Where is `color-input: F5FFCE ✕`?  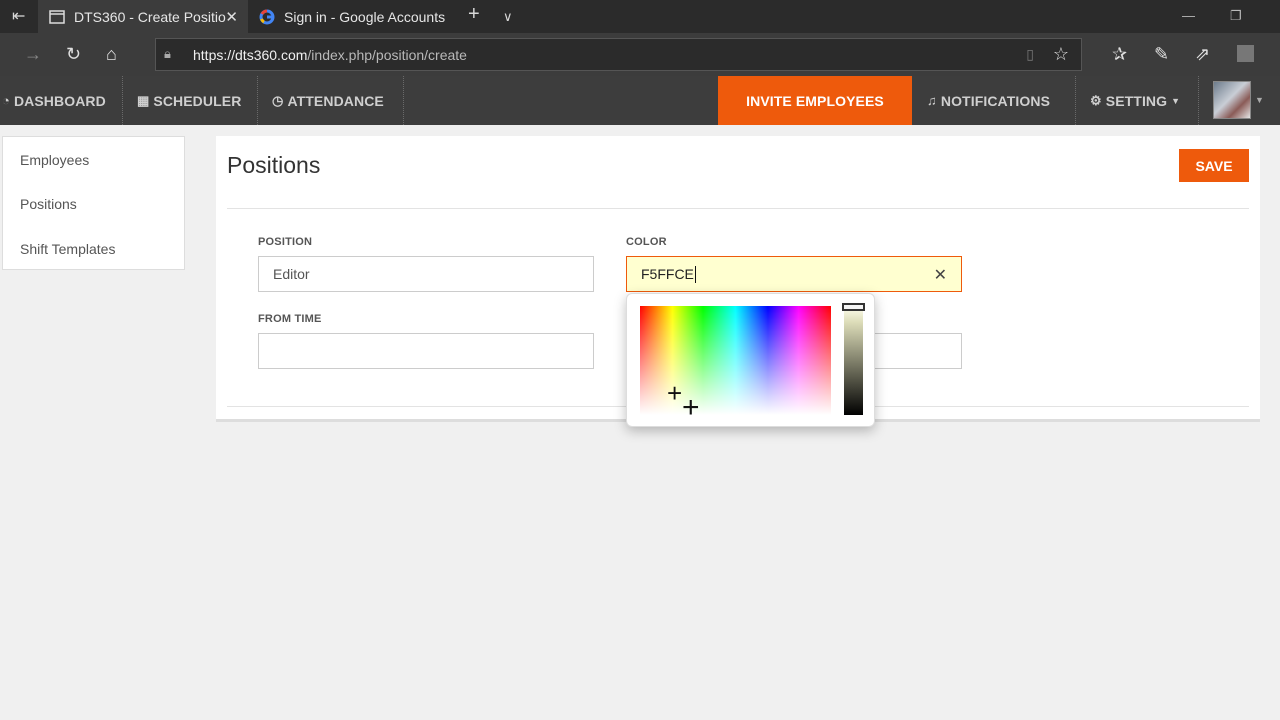 color-input: F5FFCE ✕ is located at coordinates (794, 274).